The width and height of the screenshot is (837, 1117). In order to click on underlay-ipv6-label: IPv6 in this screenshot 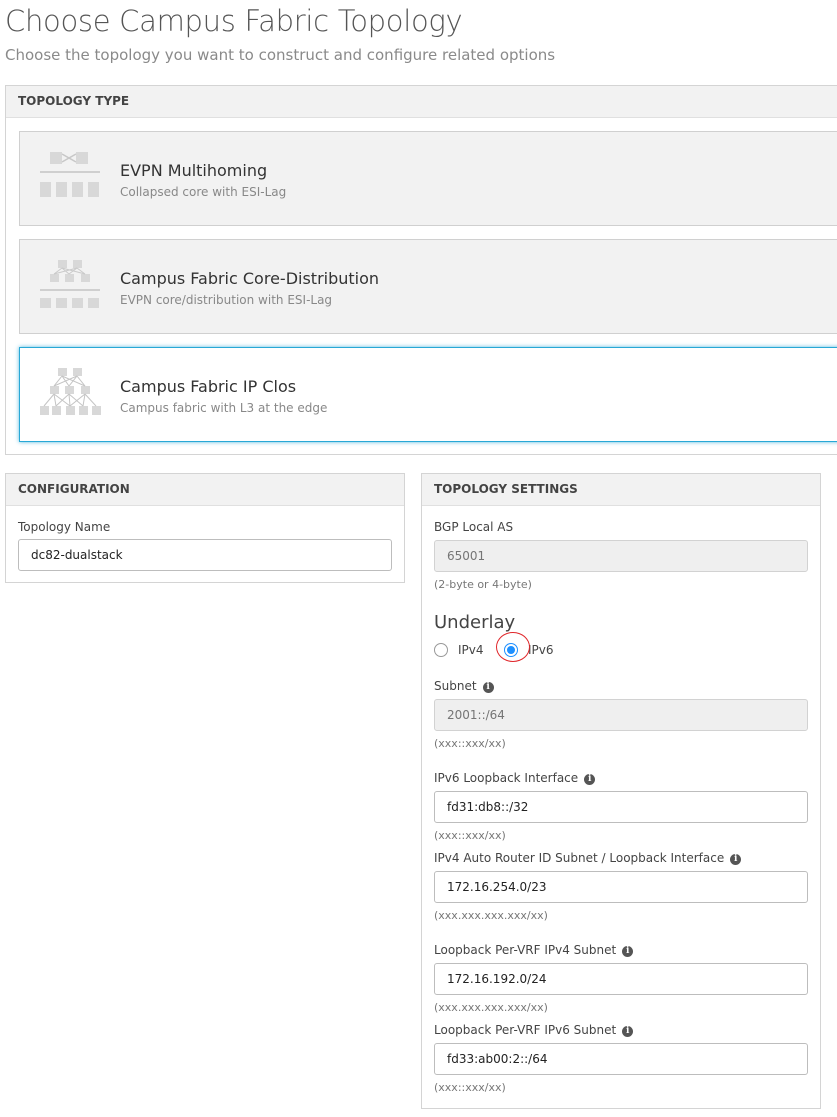, I will do `click(541, 650)`.